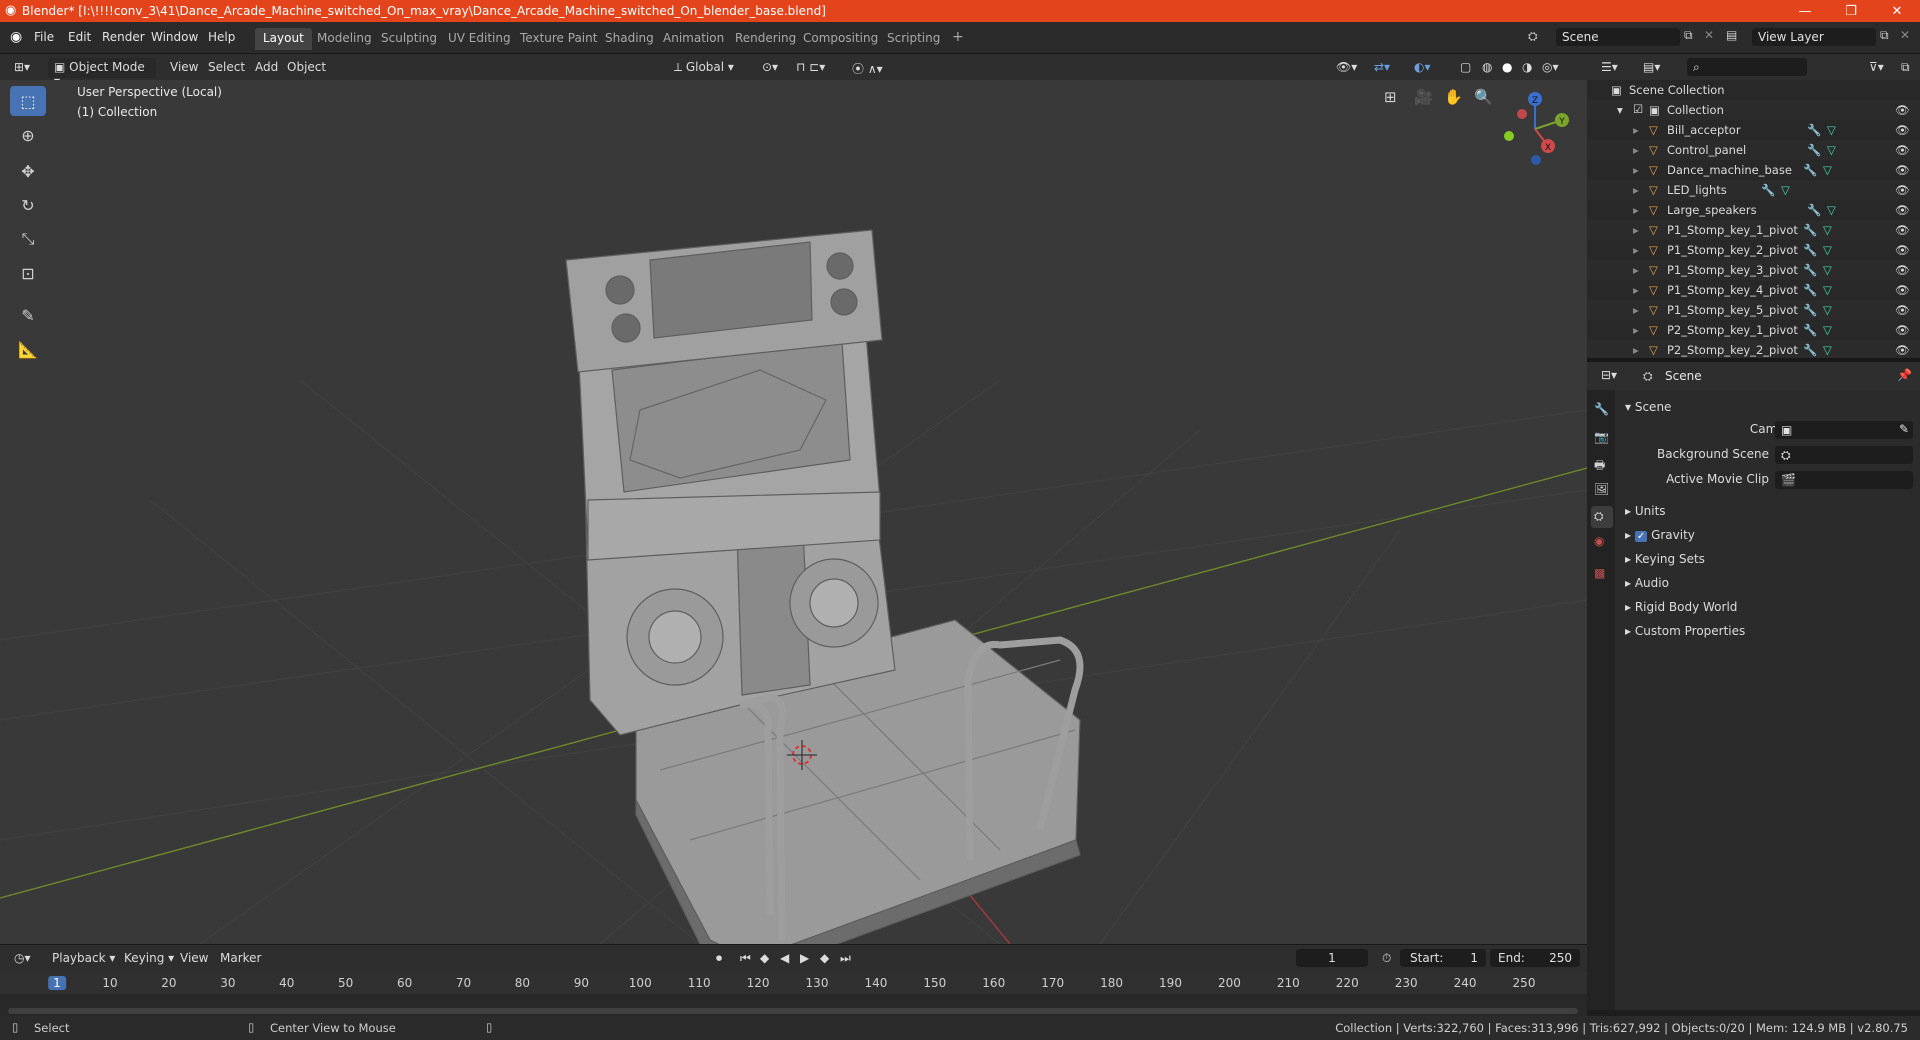  Describe the element at coordinates (1453, 97) in the screenshot. I see `pan-hand-icon: ✋` at that location.